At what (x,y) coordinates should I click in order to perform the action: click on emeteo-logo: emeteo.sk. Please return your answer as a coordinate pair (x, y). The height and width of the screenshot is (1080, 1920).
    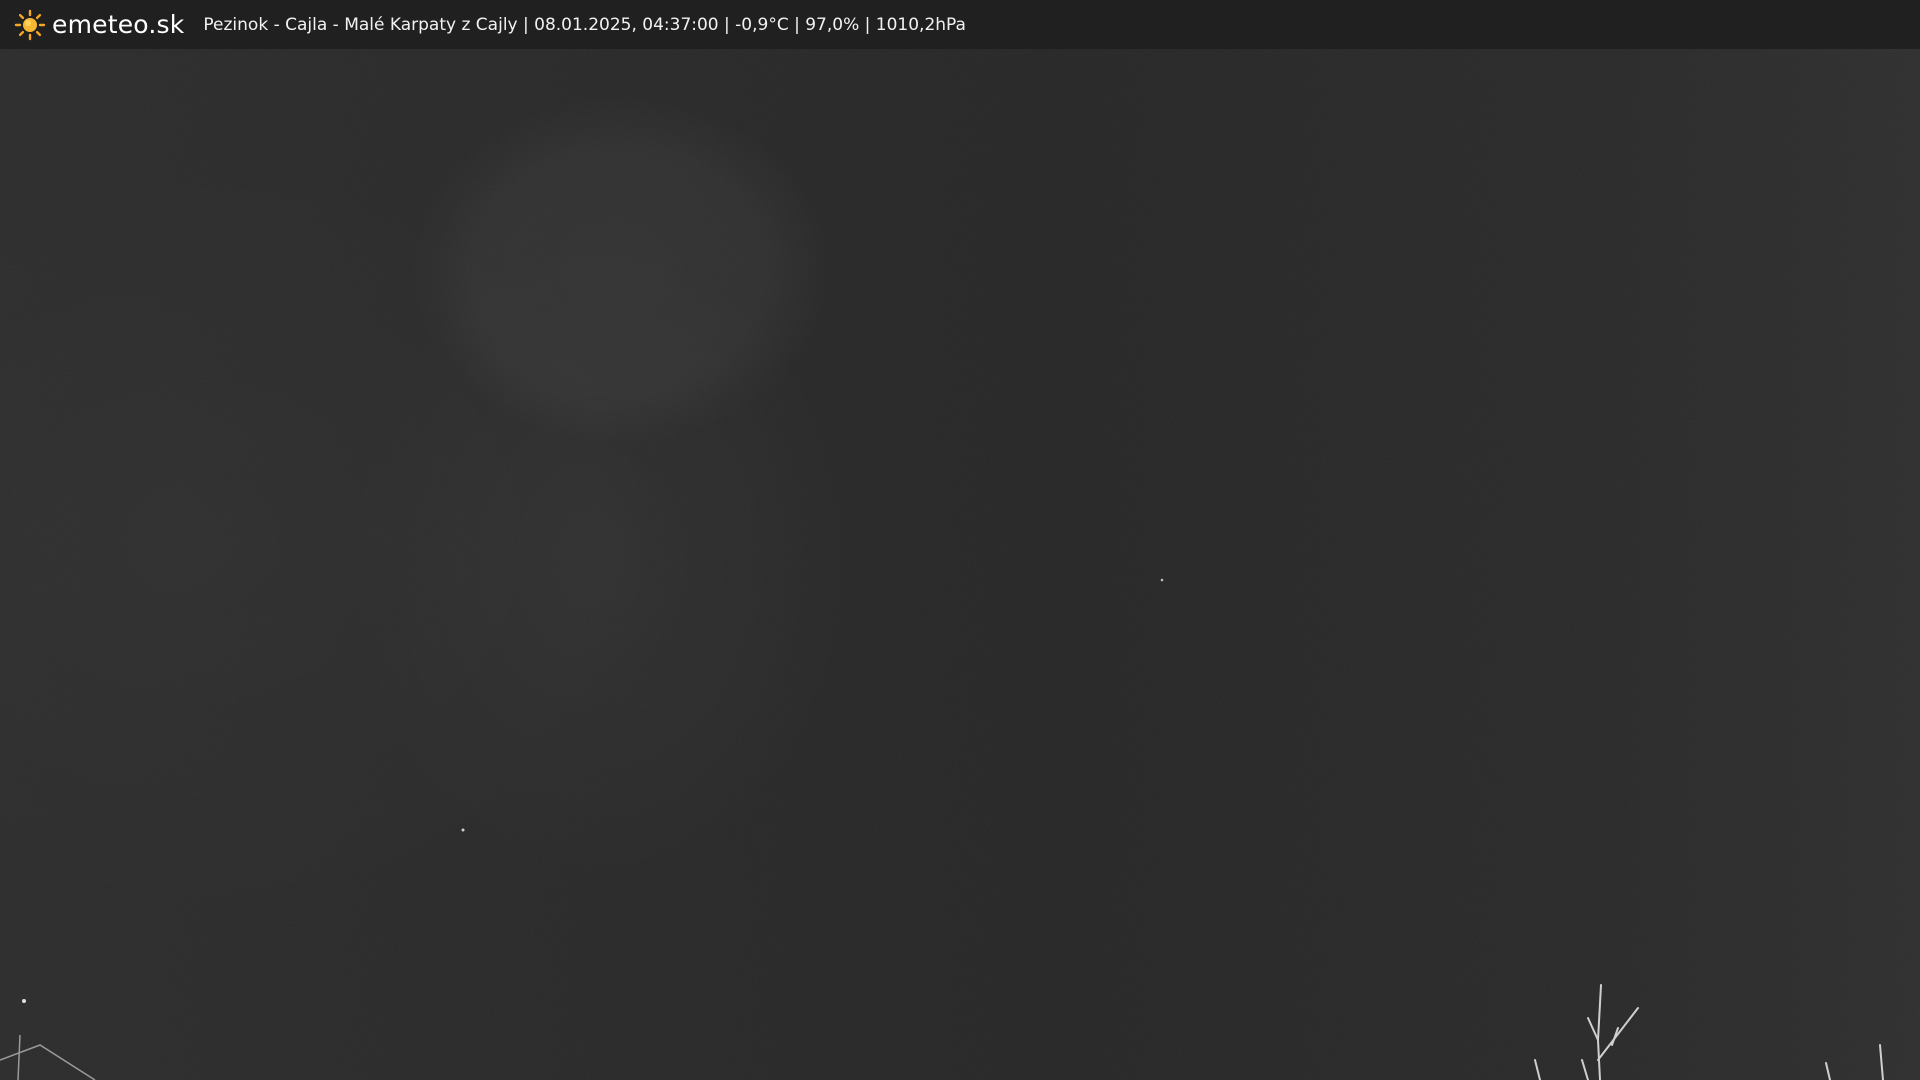
    Looking at the image, I should click on (99, 24).